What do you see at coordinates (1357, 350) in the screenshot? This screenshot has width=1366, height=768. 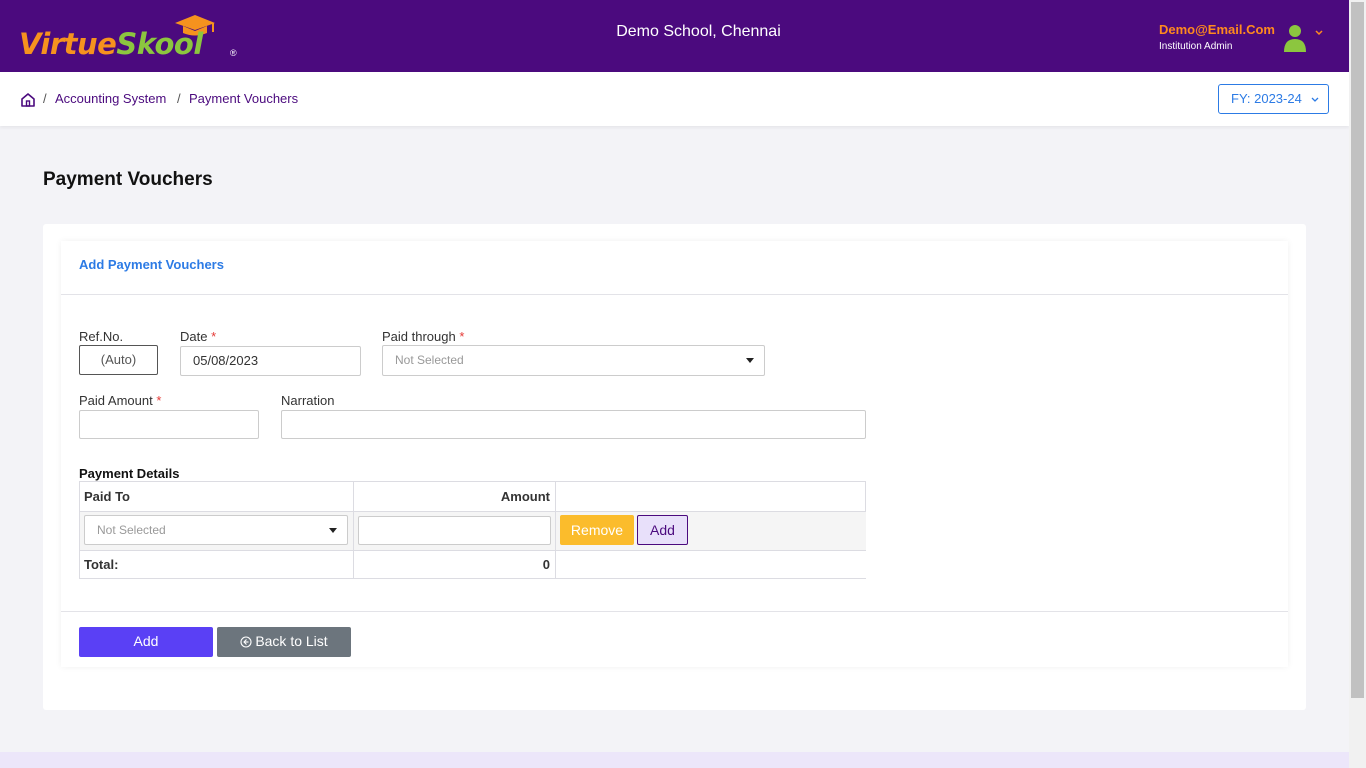 I see `scrollbar-thumb` at bounding box center [1357, 350].